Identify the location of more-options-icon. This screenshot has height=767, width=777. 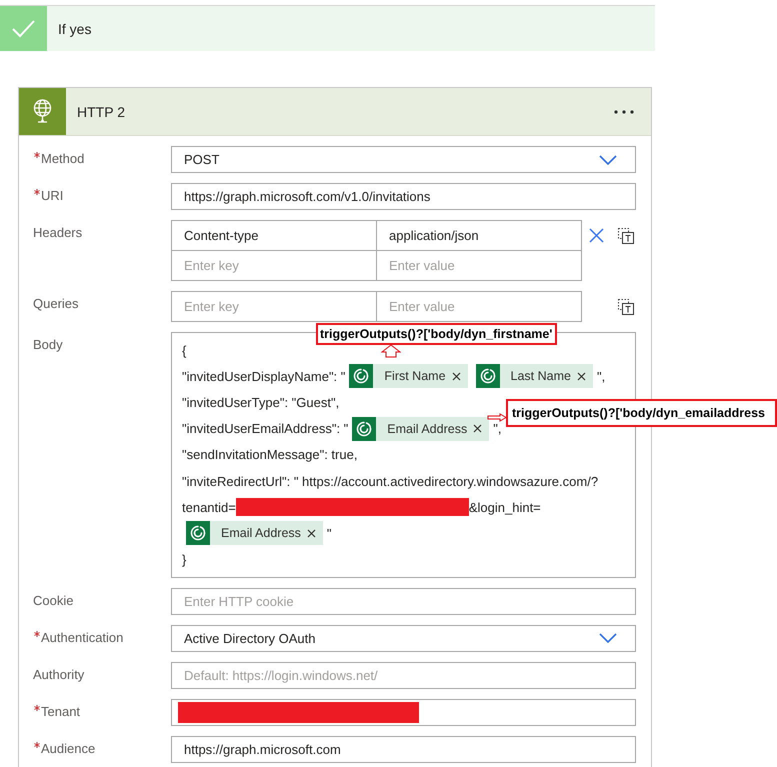
(624, 111).